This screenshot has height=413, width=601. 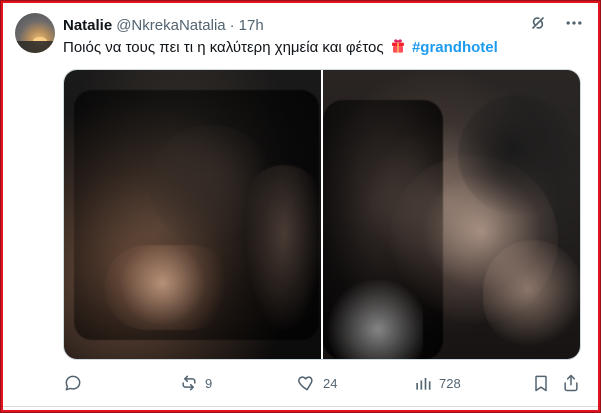 I want to click on display-name: Natalie, so click(x=87, y=25).